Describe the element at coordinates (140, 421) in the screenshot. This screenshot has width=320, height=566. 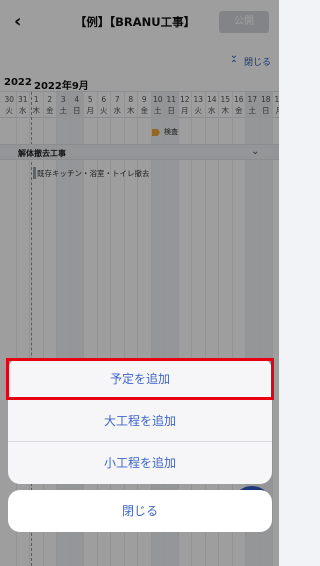
I see `add-major-process-button: 大工程を追加` at that location.